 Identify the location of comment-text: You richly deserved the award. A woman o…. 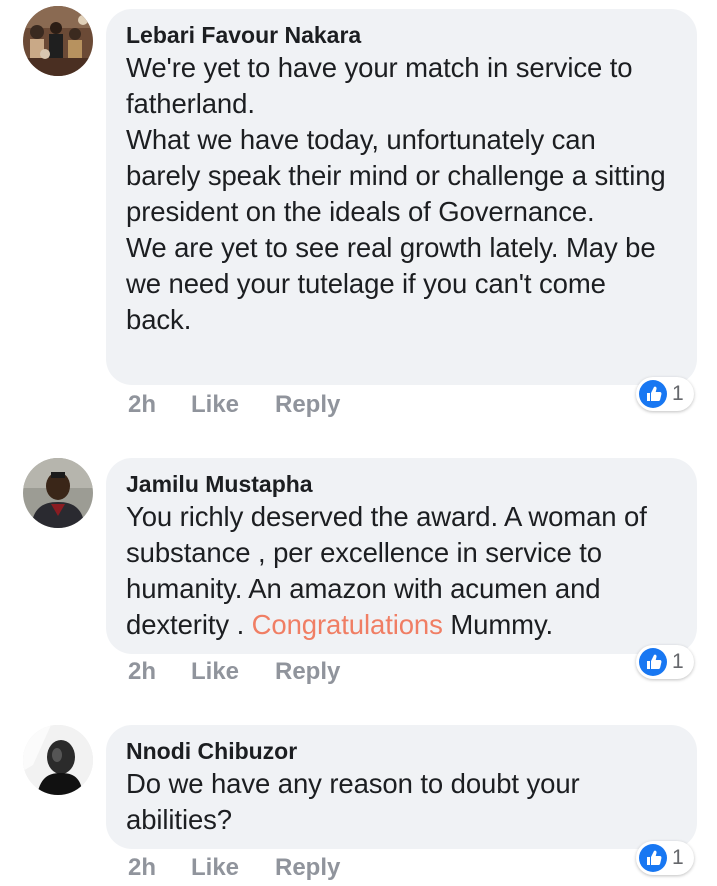
(401, 571).